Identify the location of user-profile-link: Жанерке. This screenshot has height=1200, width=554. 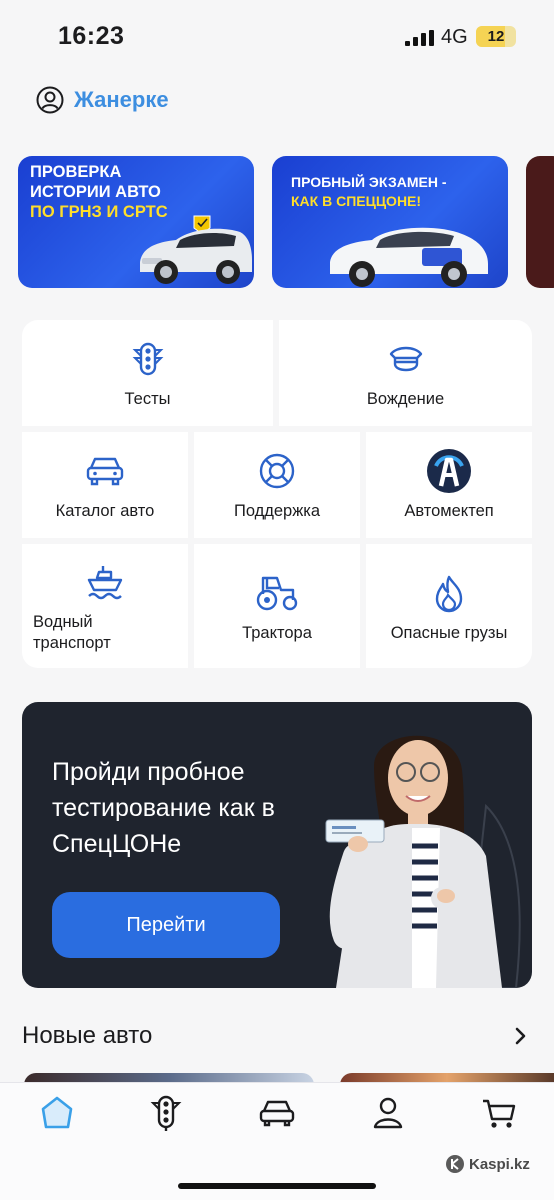
(102, 100).